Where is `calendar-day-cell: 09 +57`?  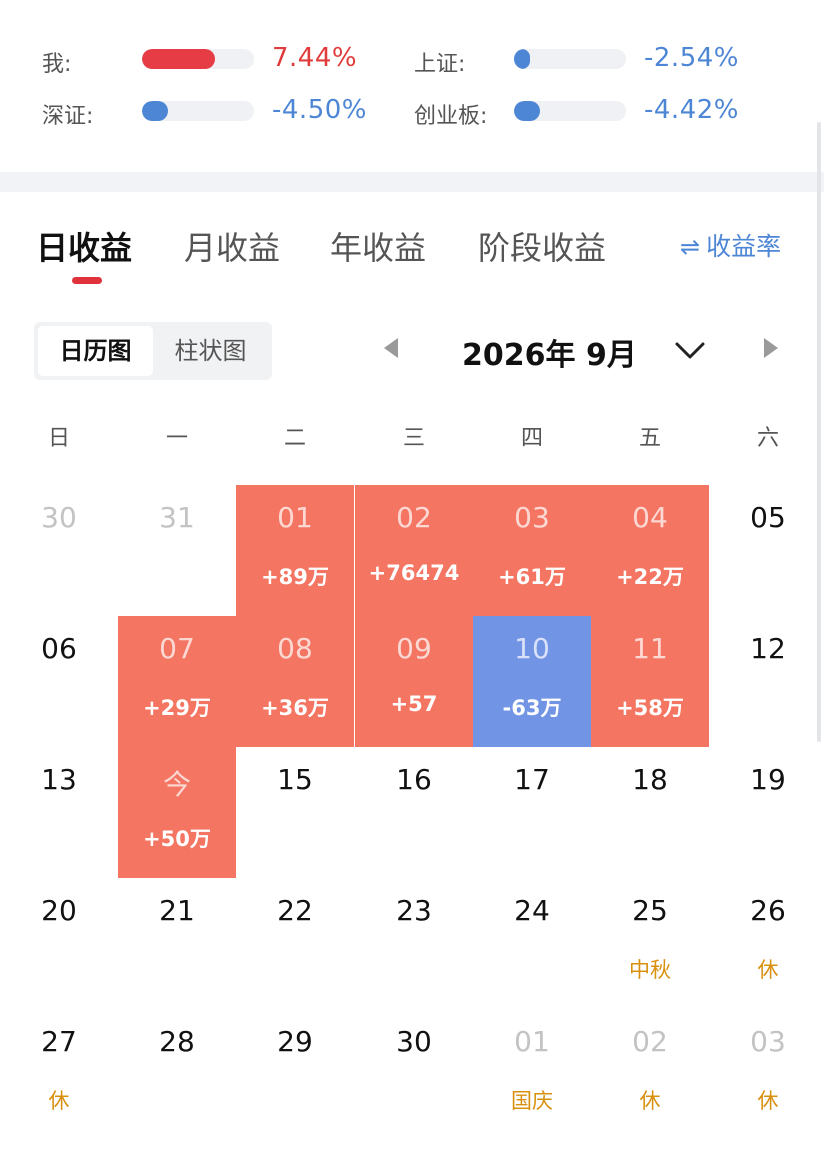 calendar-day-cell: 09 +57 is located at coordinates (414, 681).